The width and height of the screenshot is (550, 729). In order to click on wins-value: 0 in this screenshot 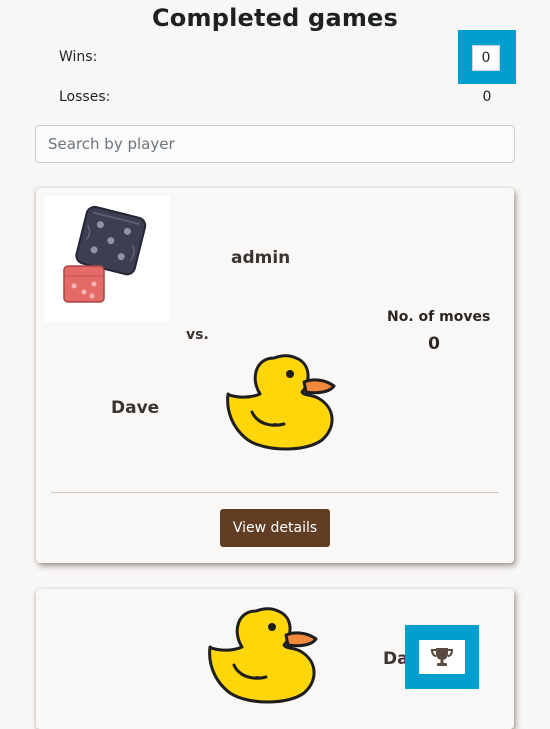, I will do `click(486, 58)`.